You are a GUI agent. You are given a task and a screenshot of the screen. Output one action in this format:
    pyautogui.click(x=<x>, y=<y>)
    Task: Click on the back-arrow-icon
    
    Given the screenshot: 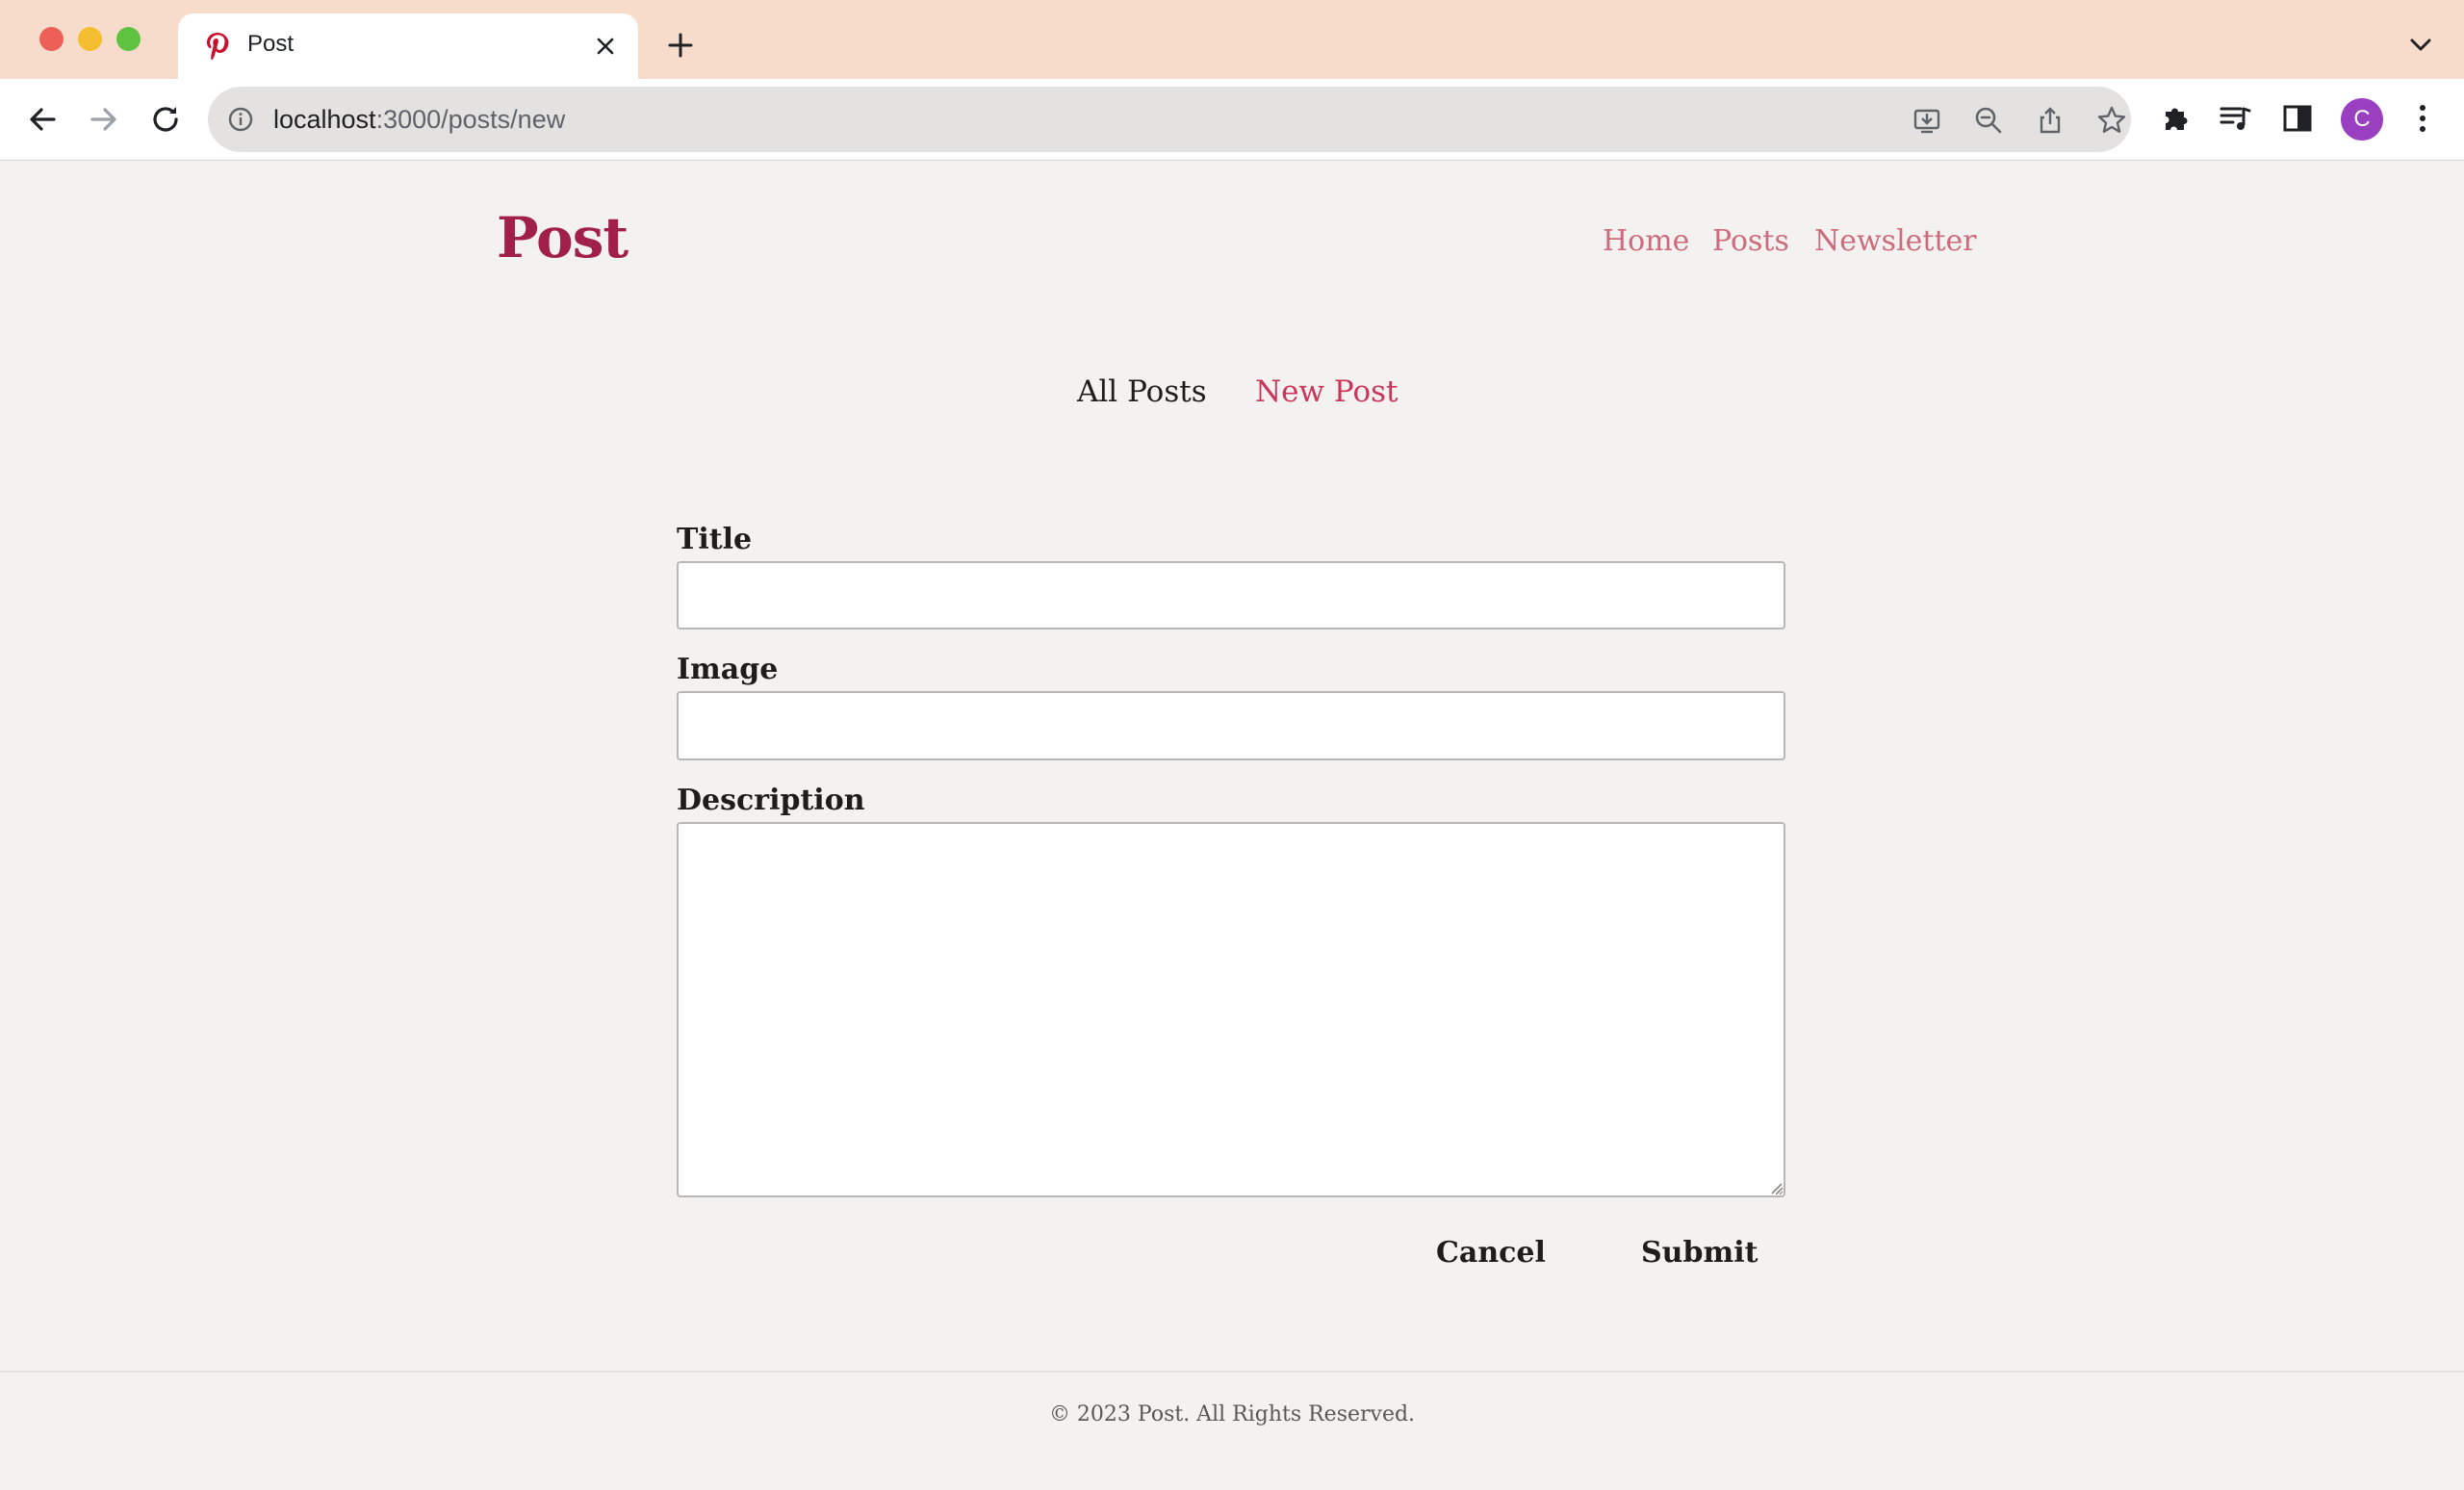 What is the action you would take?
    pyautogui.click(x=42, y=119)
    